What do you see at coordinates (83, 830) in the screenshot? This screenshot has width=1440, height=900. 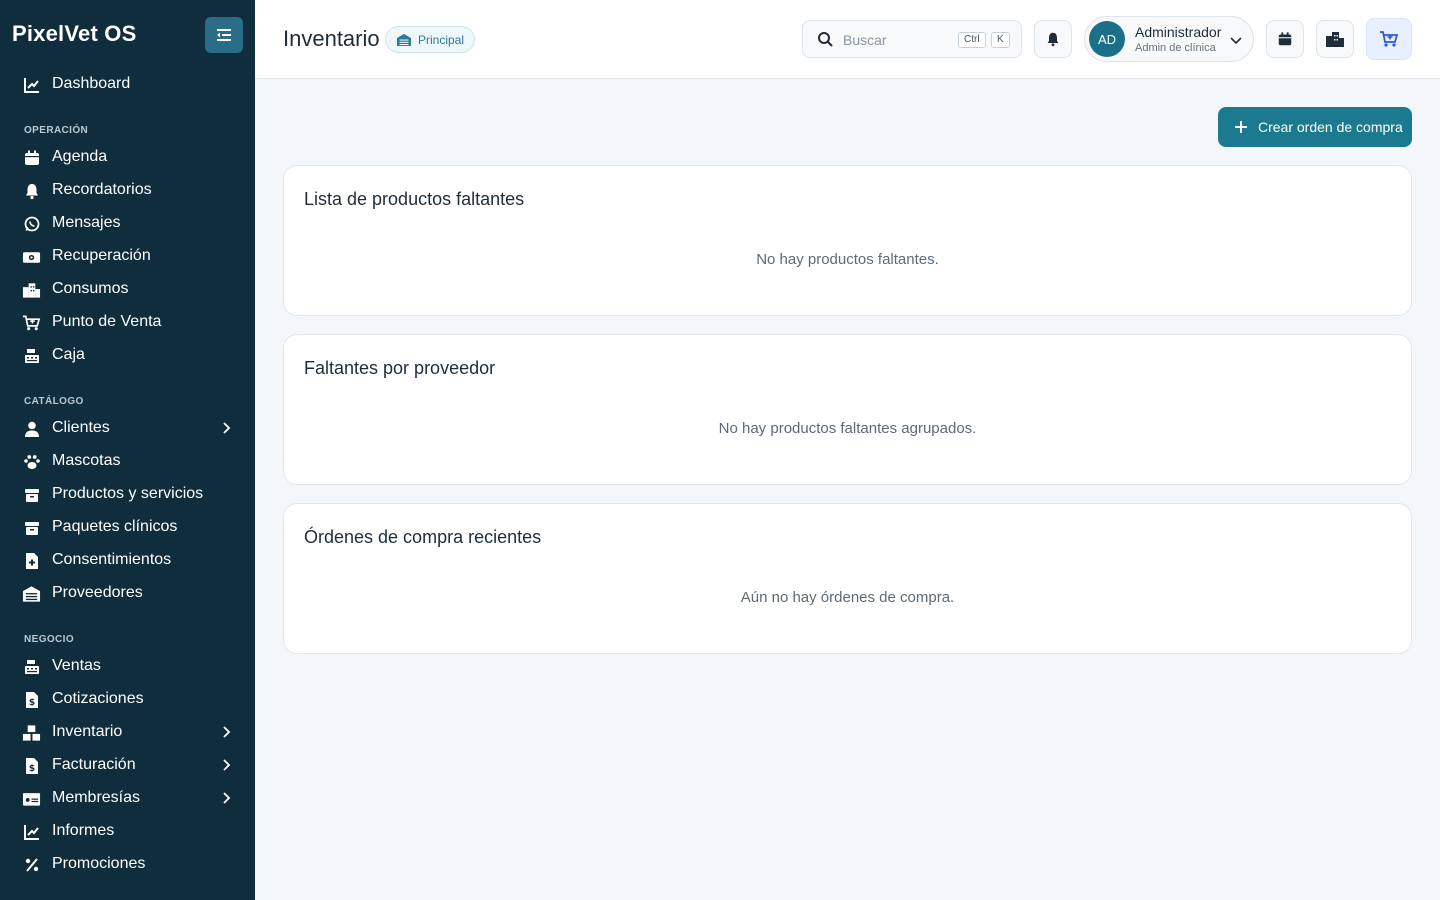 I see `sidebar-item-label: Informes` at bounding box center [83, 830].